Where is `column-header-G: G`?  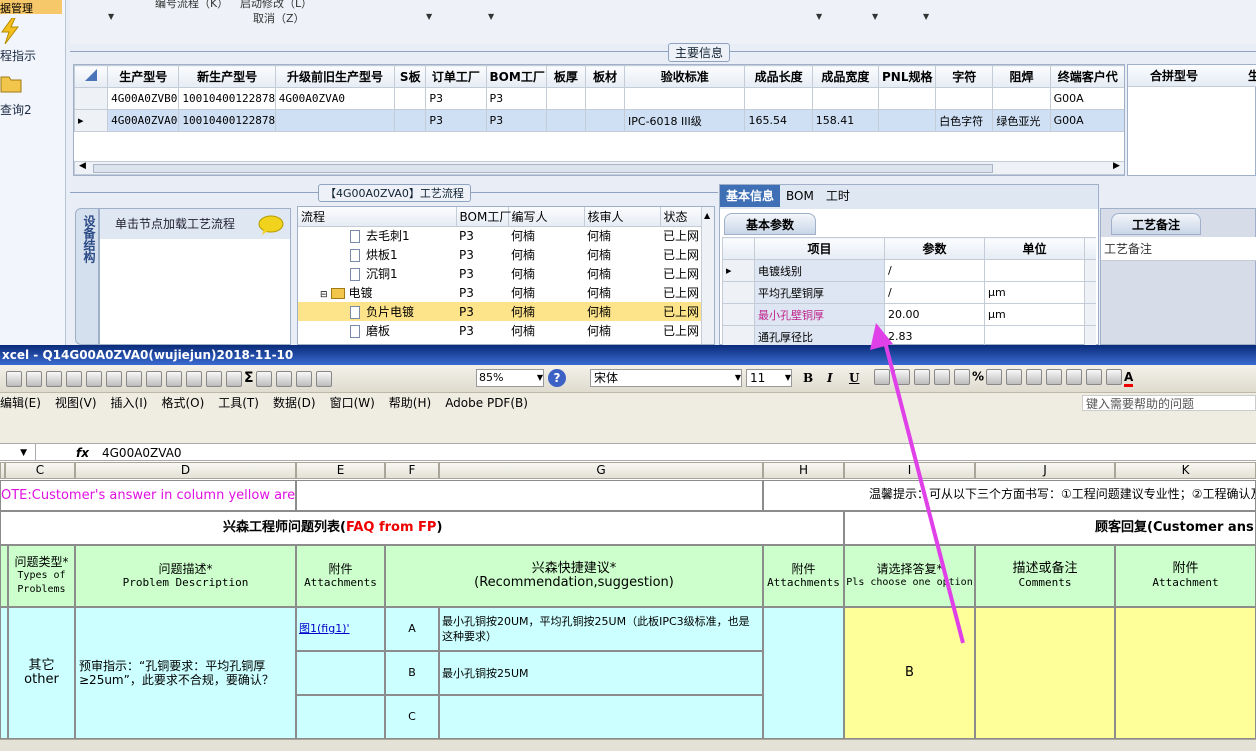 column-header-G: G is located at coordinates (601, 470).